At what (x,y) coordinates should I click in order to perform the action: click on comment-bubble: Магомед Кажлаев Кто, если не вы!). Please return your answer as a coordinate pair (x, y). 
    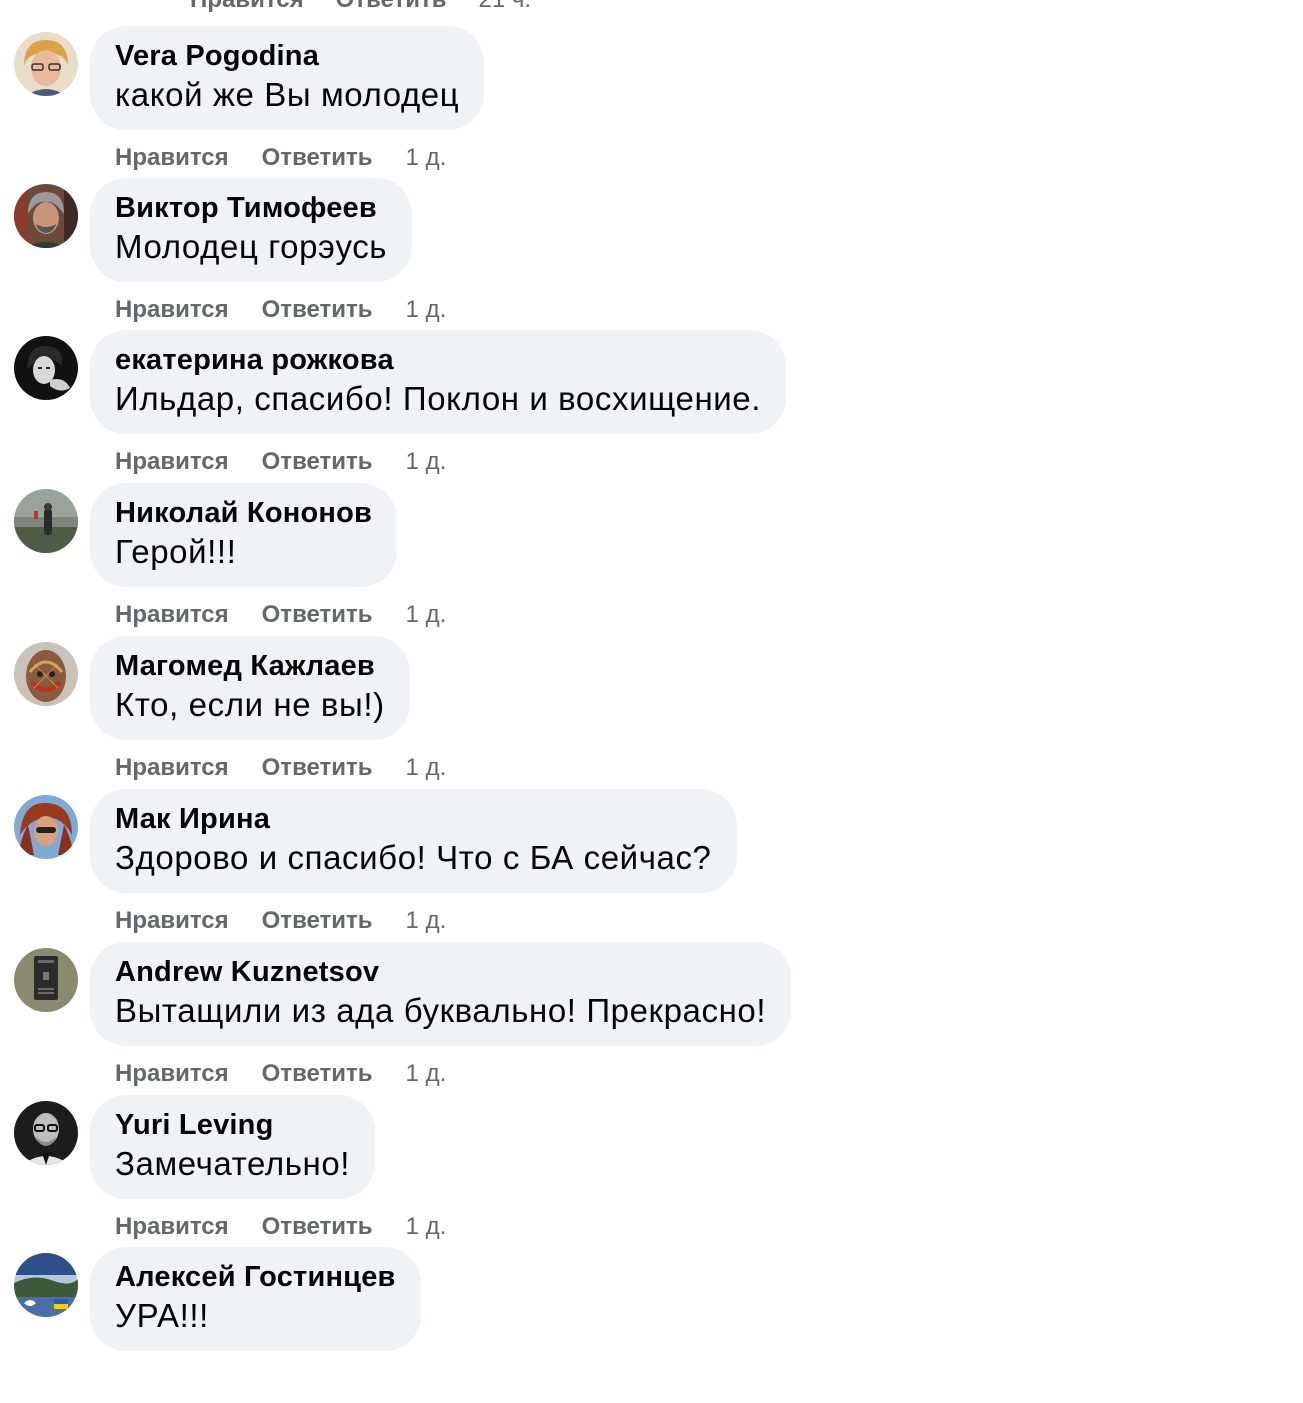
    Looking at the image, I should click on (250, 688).